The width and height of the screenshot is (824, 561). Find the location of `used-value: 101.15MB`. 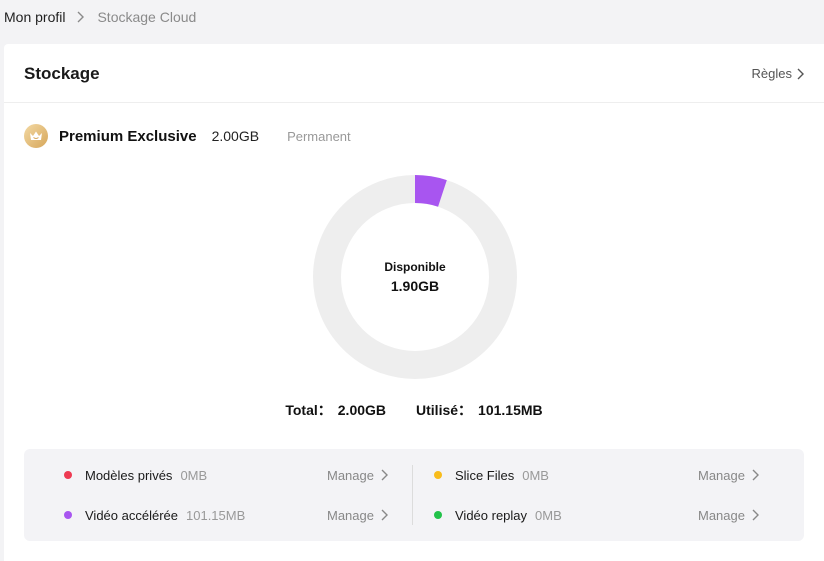

used-value: 101.15MB is located at coordinates (510, 410).